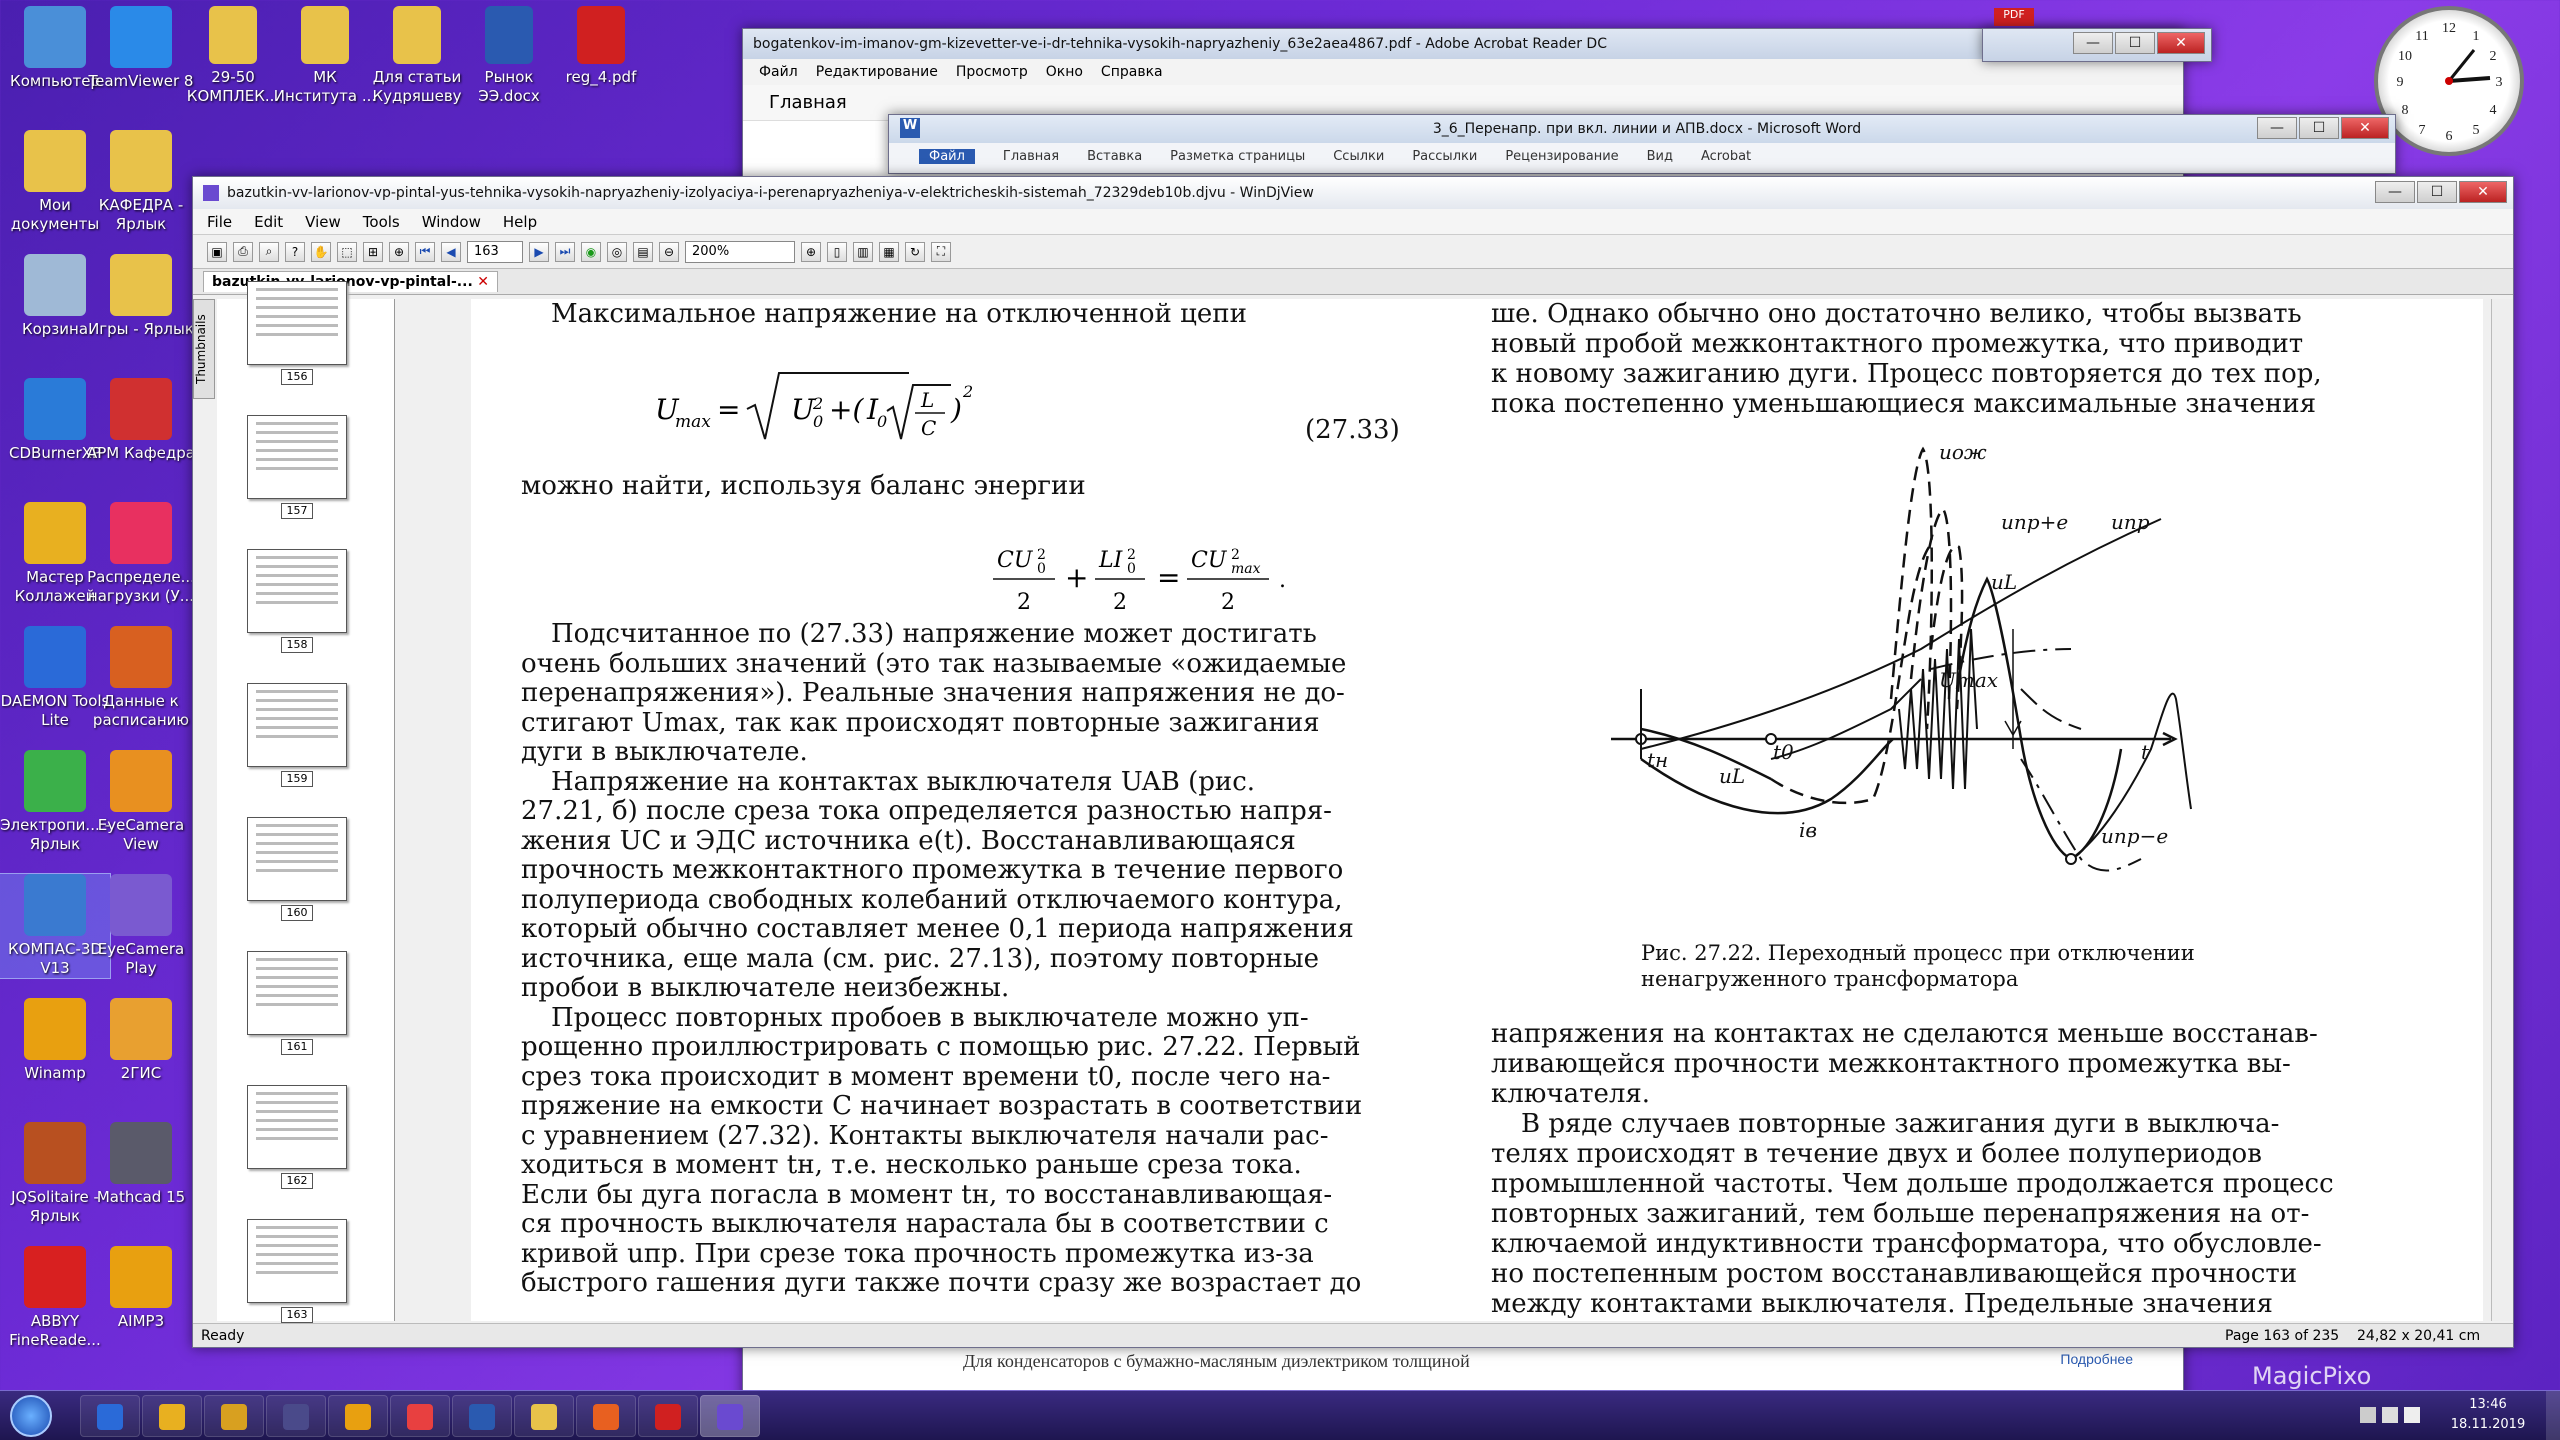  I want to click on word-ribbon-tab: Разметка страницы, so click(1237, 156).